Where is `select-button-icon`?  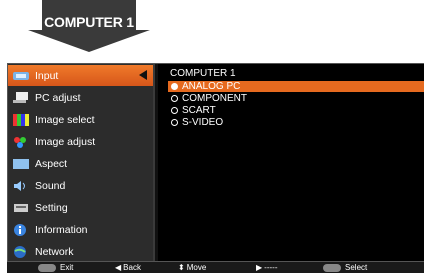
select-button-icon is located at coordinates (332, 267).